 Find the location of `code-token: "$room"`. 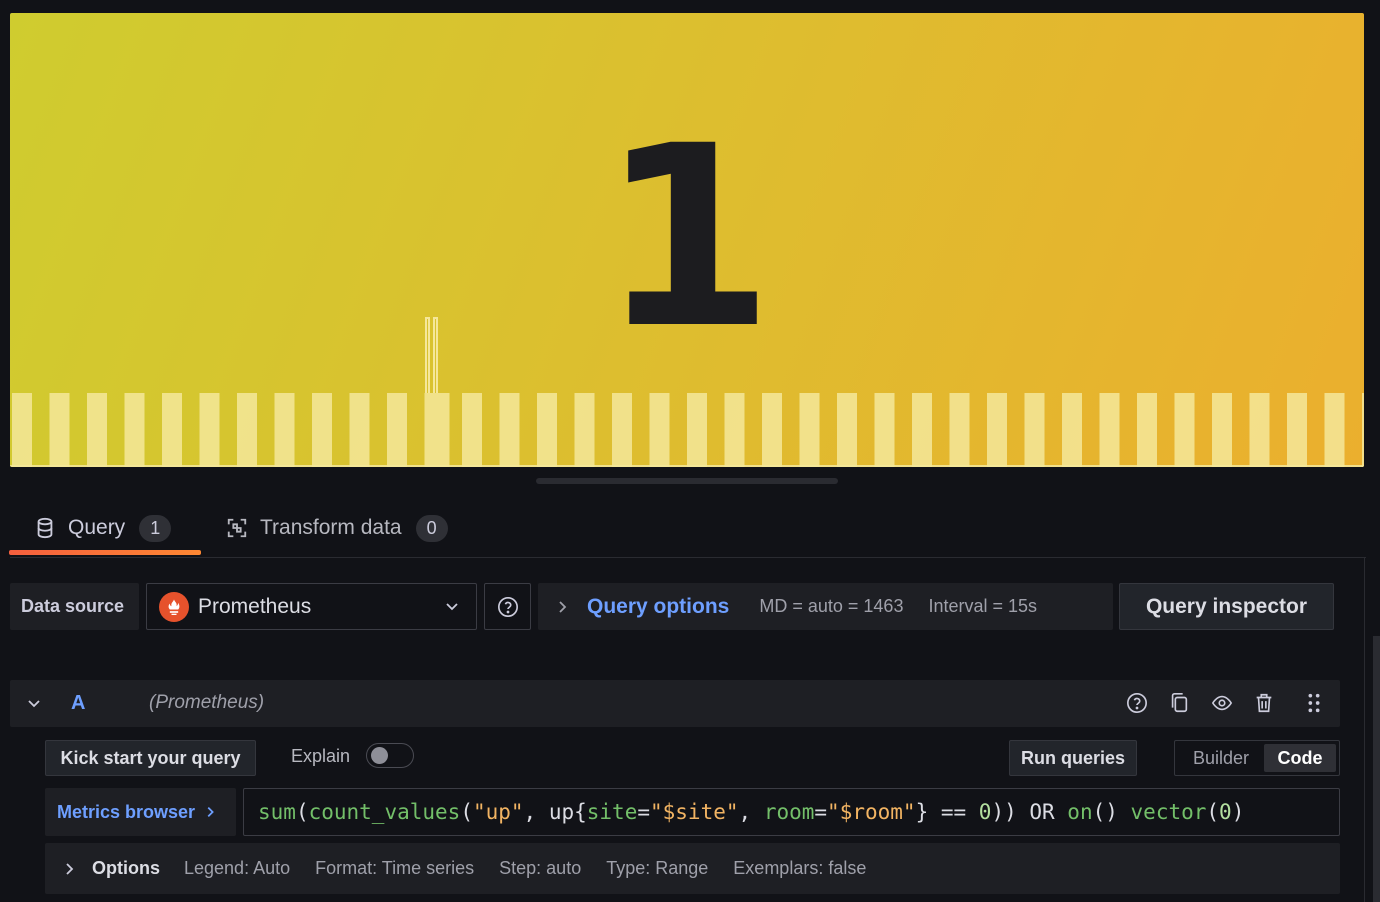

code-token: "$room" is located at coordinates (871, 812).